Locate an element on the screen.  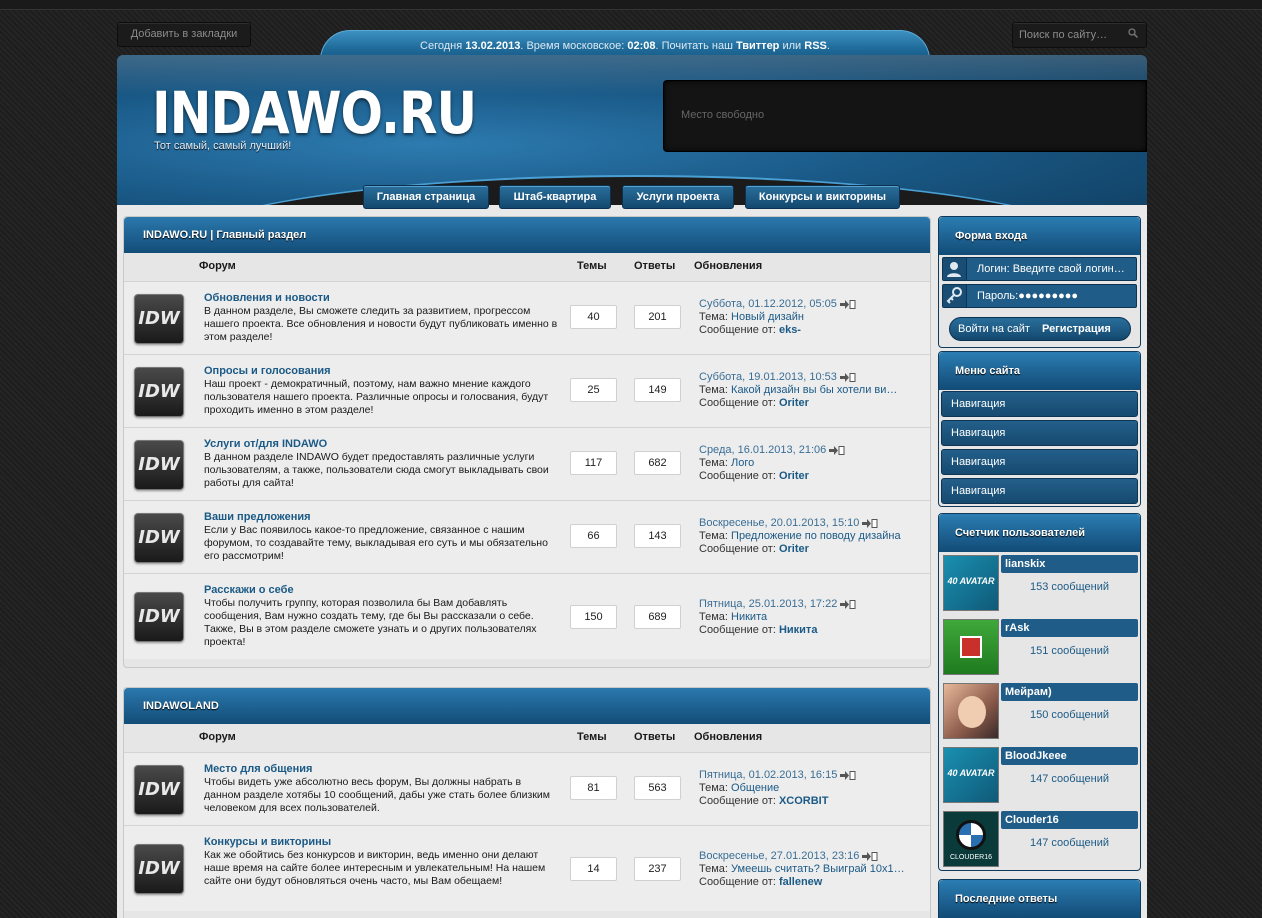
user-posts: 151 сообщений is located at coordinates (1069, 651).